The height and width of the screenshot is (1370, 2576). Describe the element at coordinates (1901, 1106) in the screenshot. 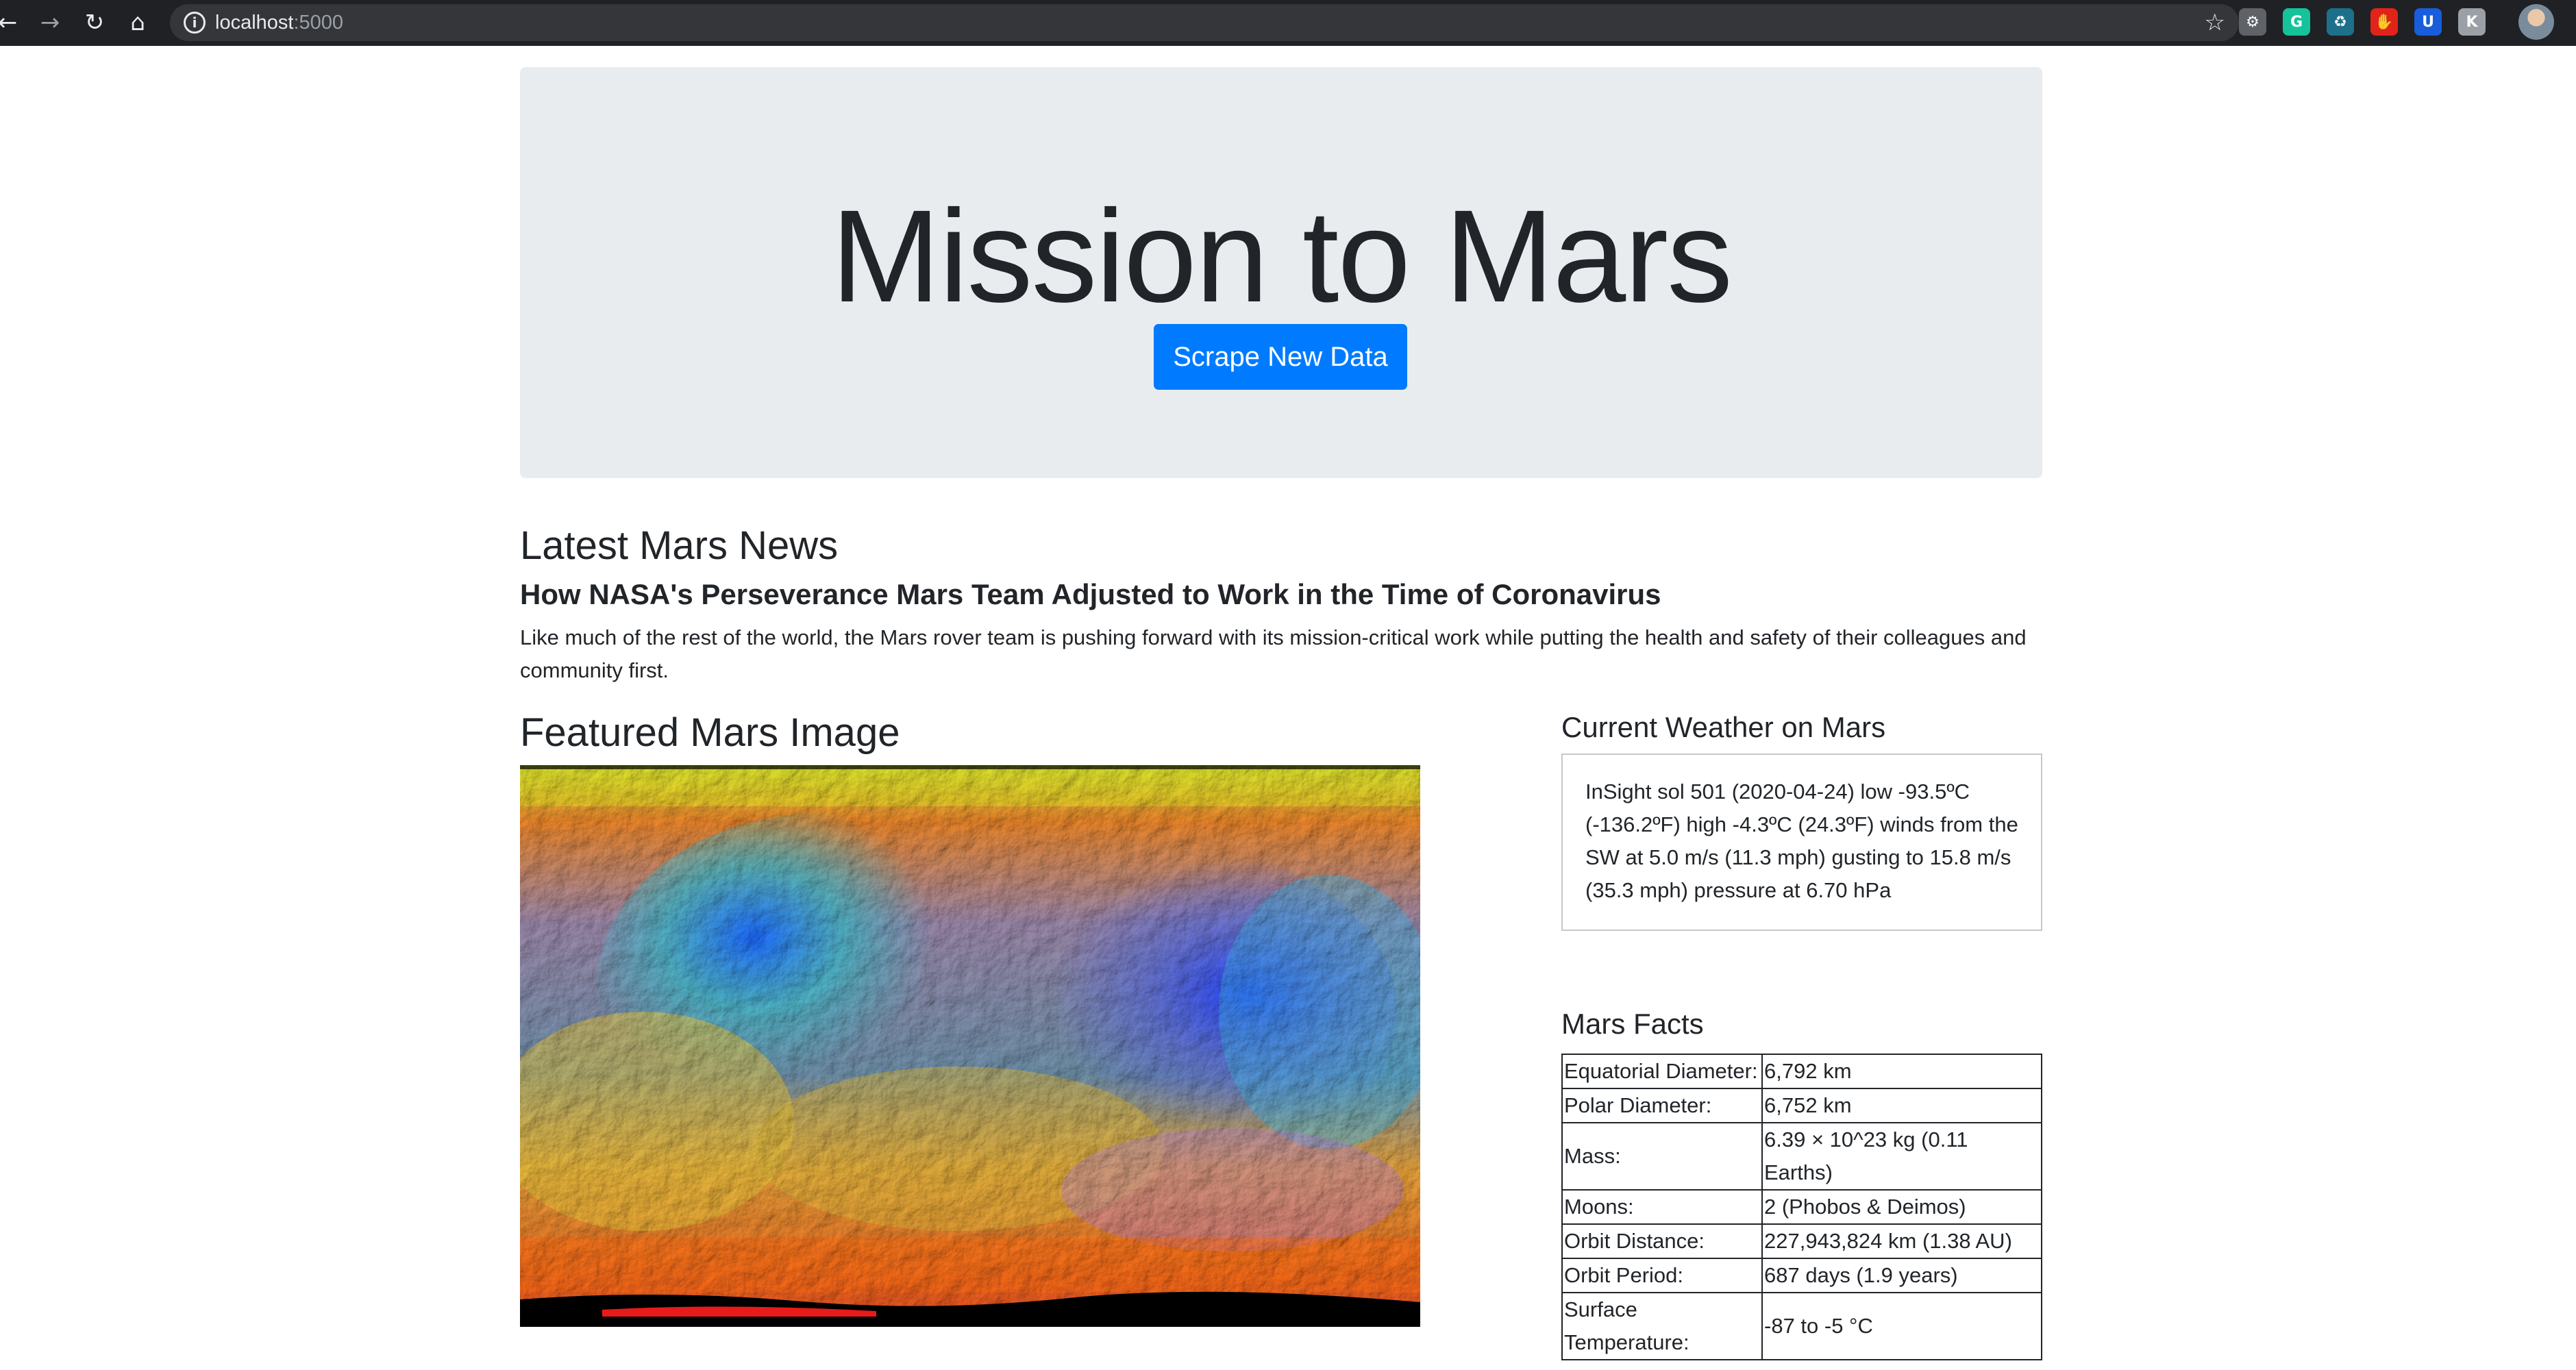

I see `fact-value: 6,752 km` at that location.